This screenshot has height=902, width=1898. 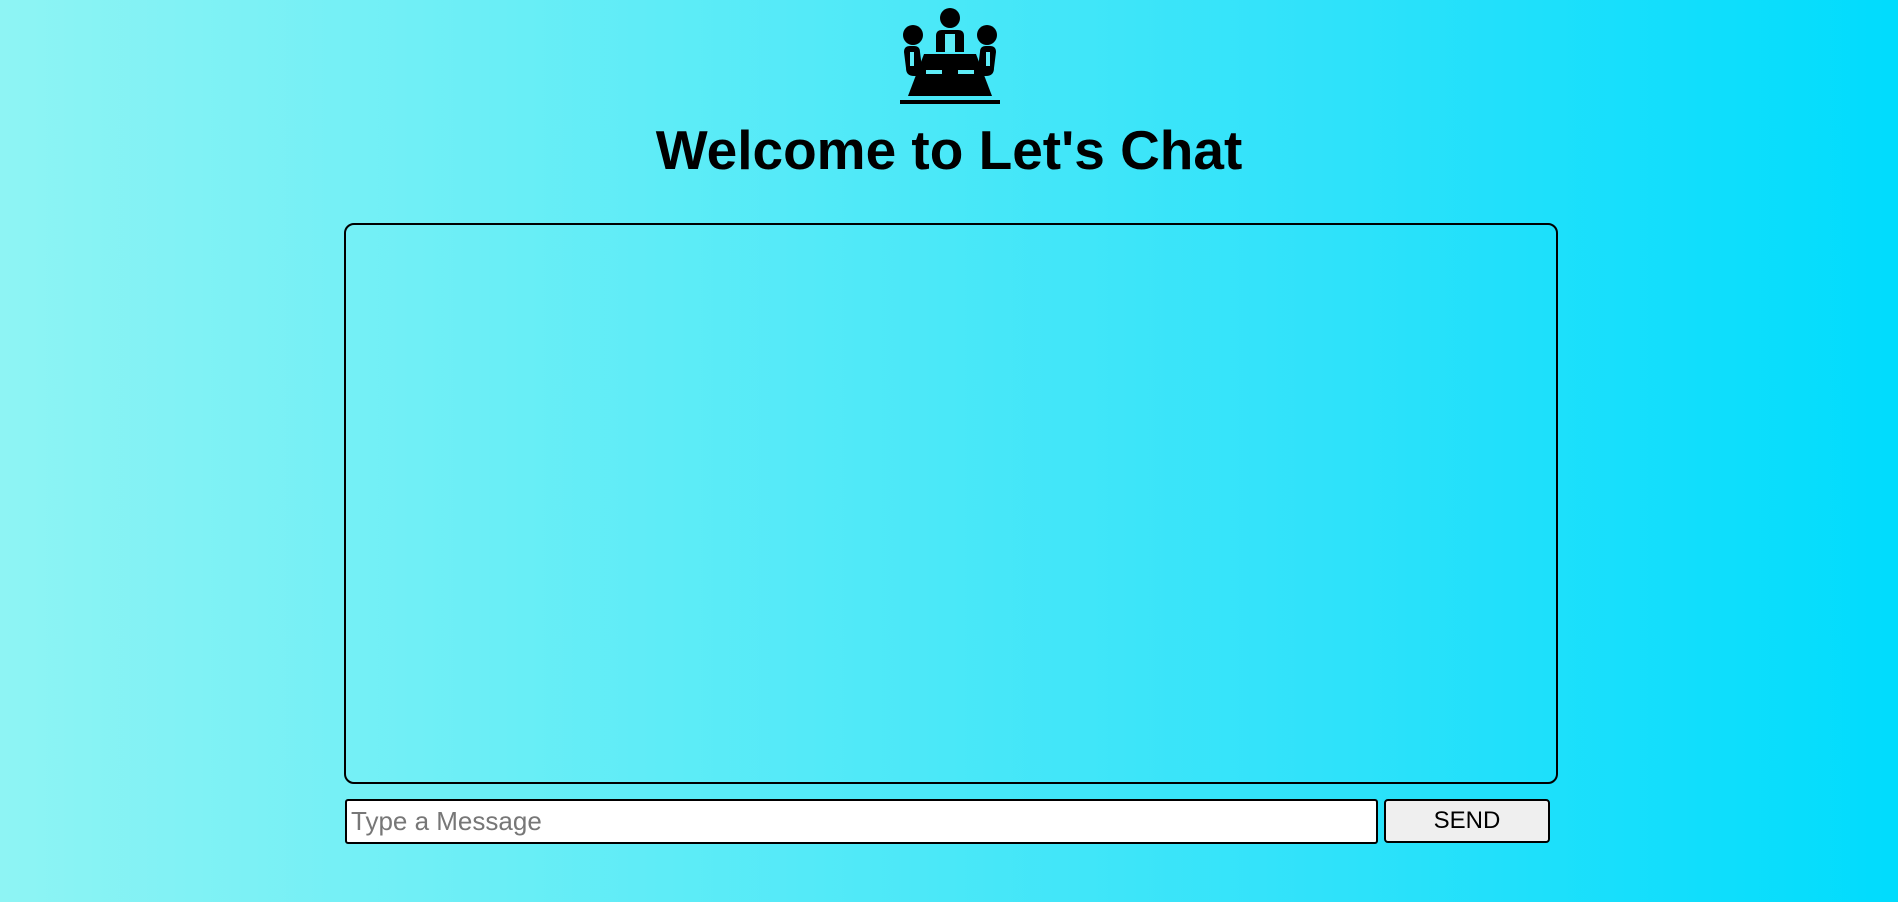 I want to click on send-button: SEND, so click(x=1467, y=821).